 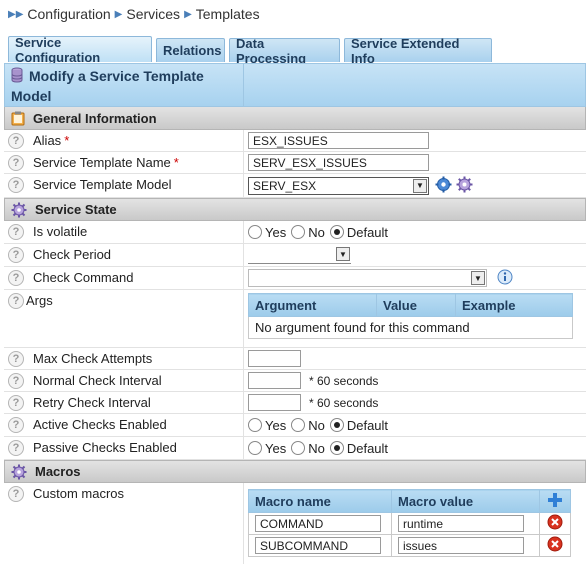 What do you see at coordinates (60, 231) in the screenshot?
I see `is-volatile-label: Is volatile` at bounding box center [60, 231].